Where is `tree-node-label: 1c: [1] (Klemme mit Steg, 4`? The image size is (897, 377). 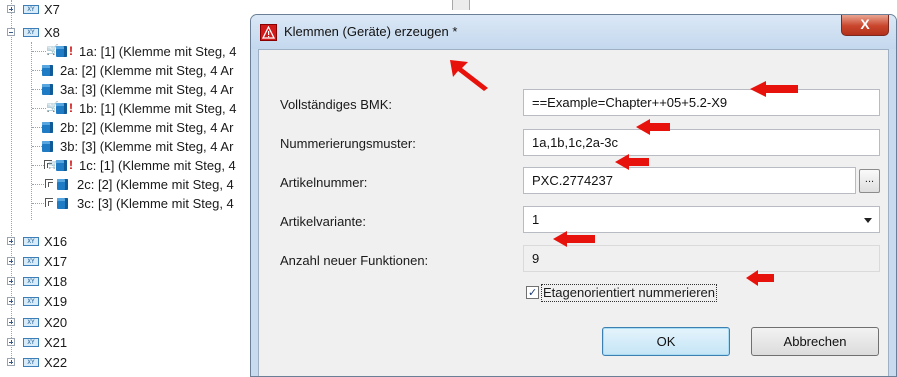
tree-node-label: 1c: [1] (Klemme mit Steg, 4 is located at coordinates (157, 165).